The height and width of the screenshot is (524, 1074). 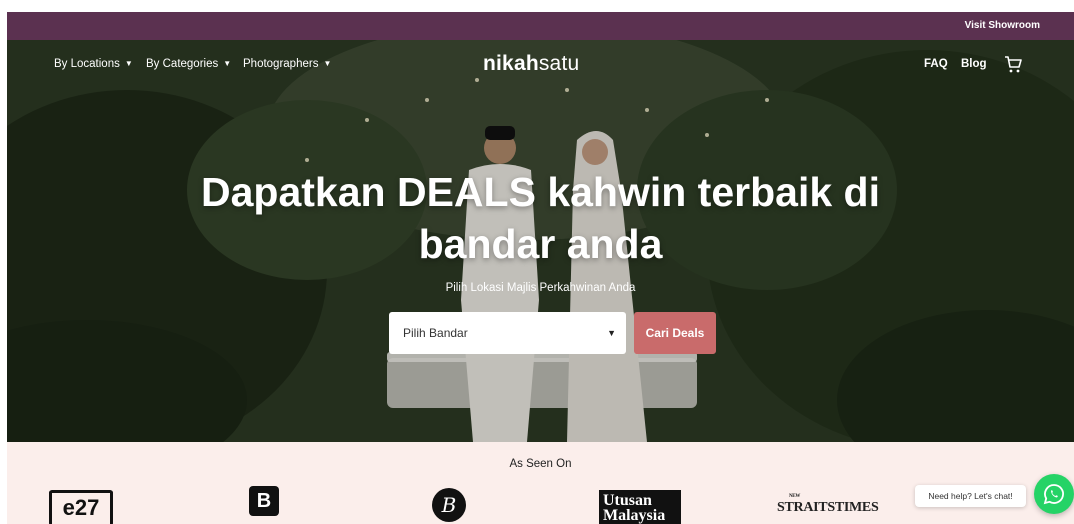 What do you see at coordinates (87, 64) in the screenshot?
I see `nav-by-locations-label: By Locations` at bounding box center [87, 64].